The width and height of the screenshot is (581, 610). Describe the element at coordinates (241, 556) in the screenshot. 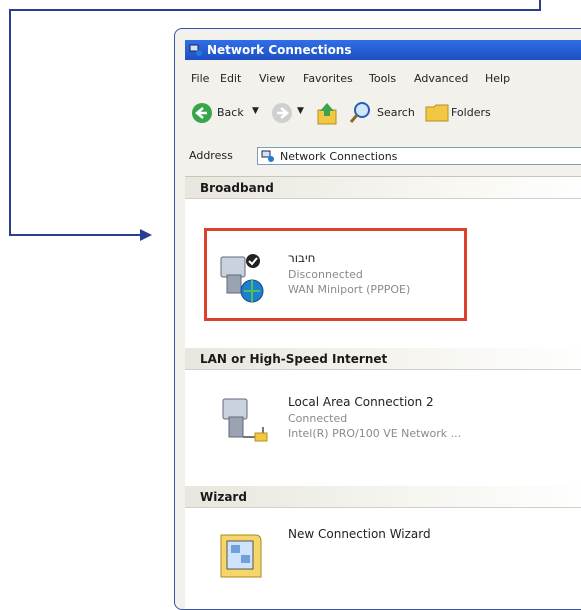

I see `new-connection-wizard-icon` at that location.